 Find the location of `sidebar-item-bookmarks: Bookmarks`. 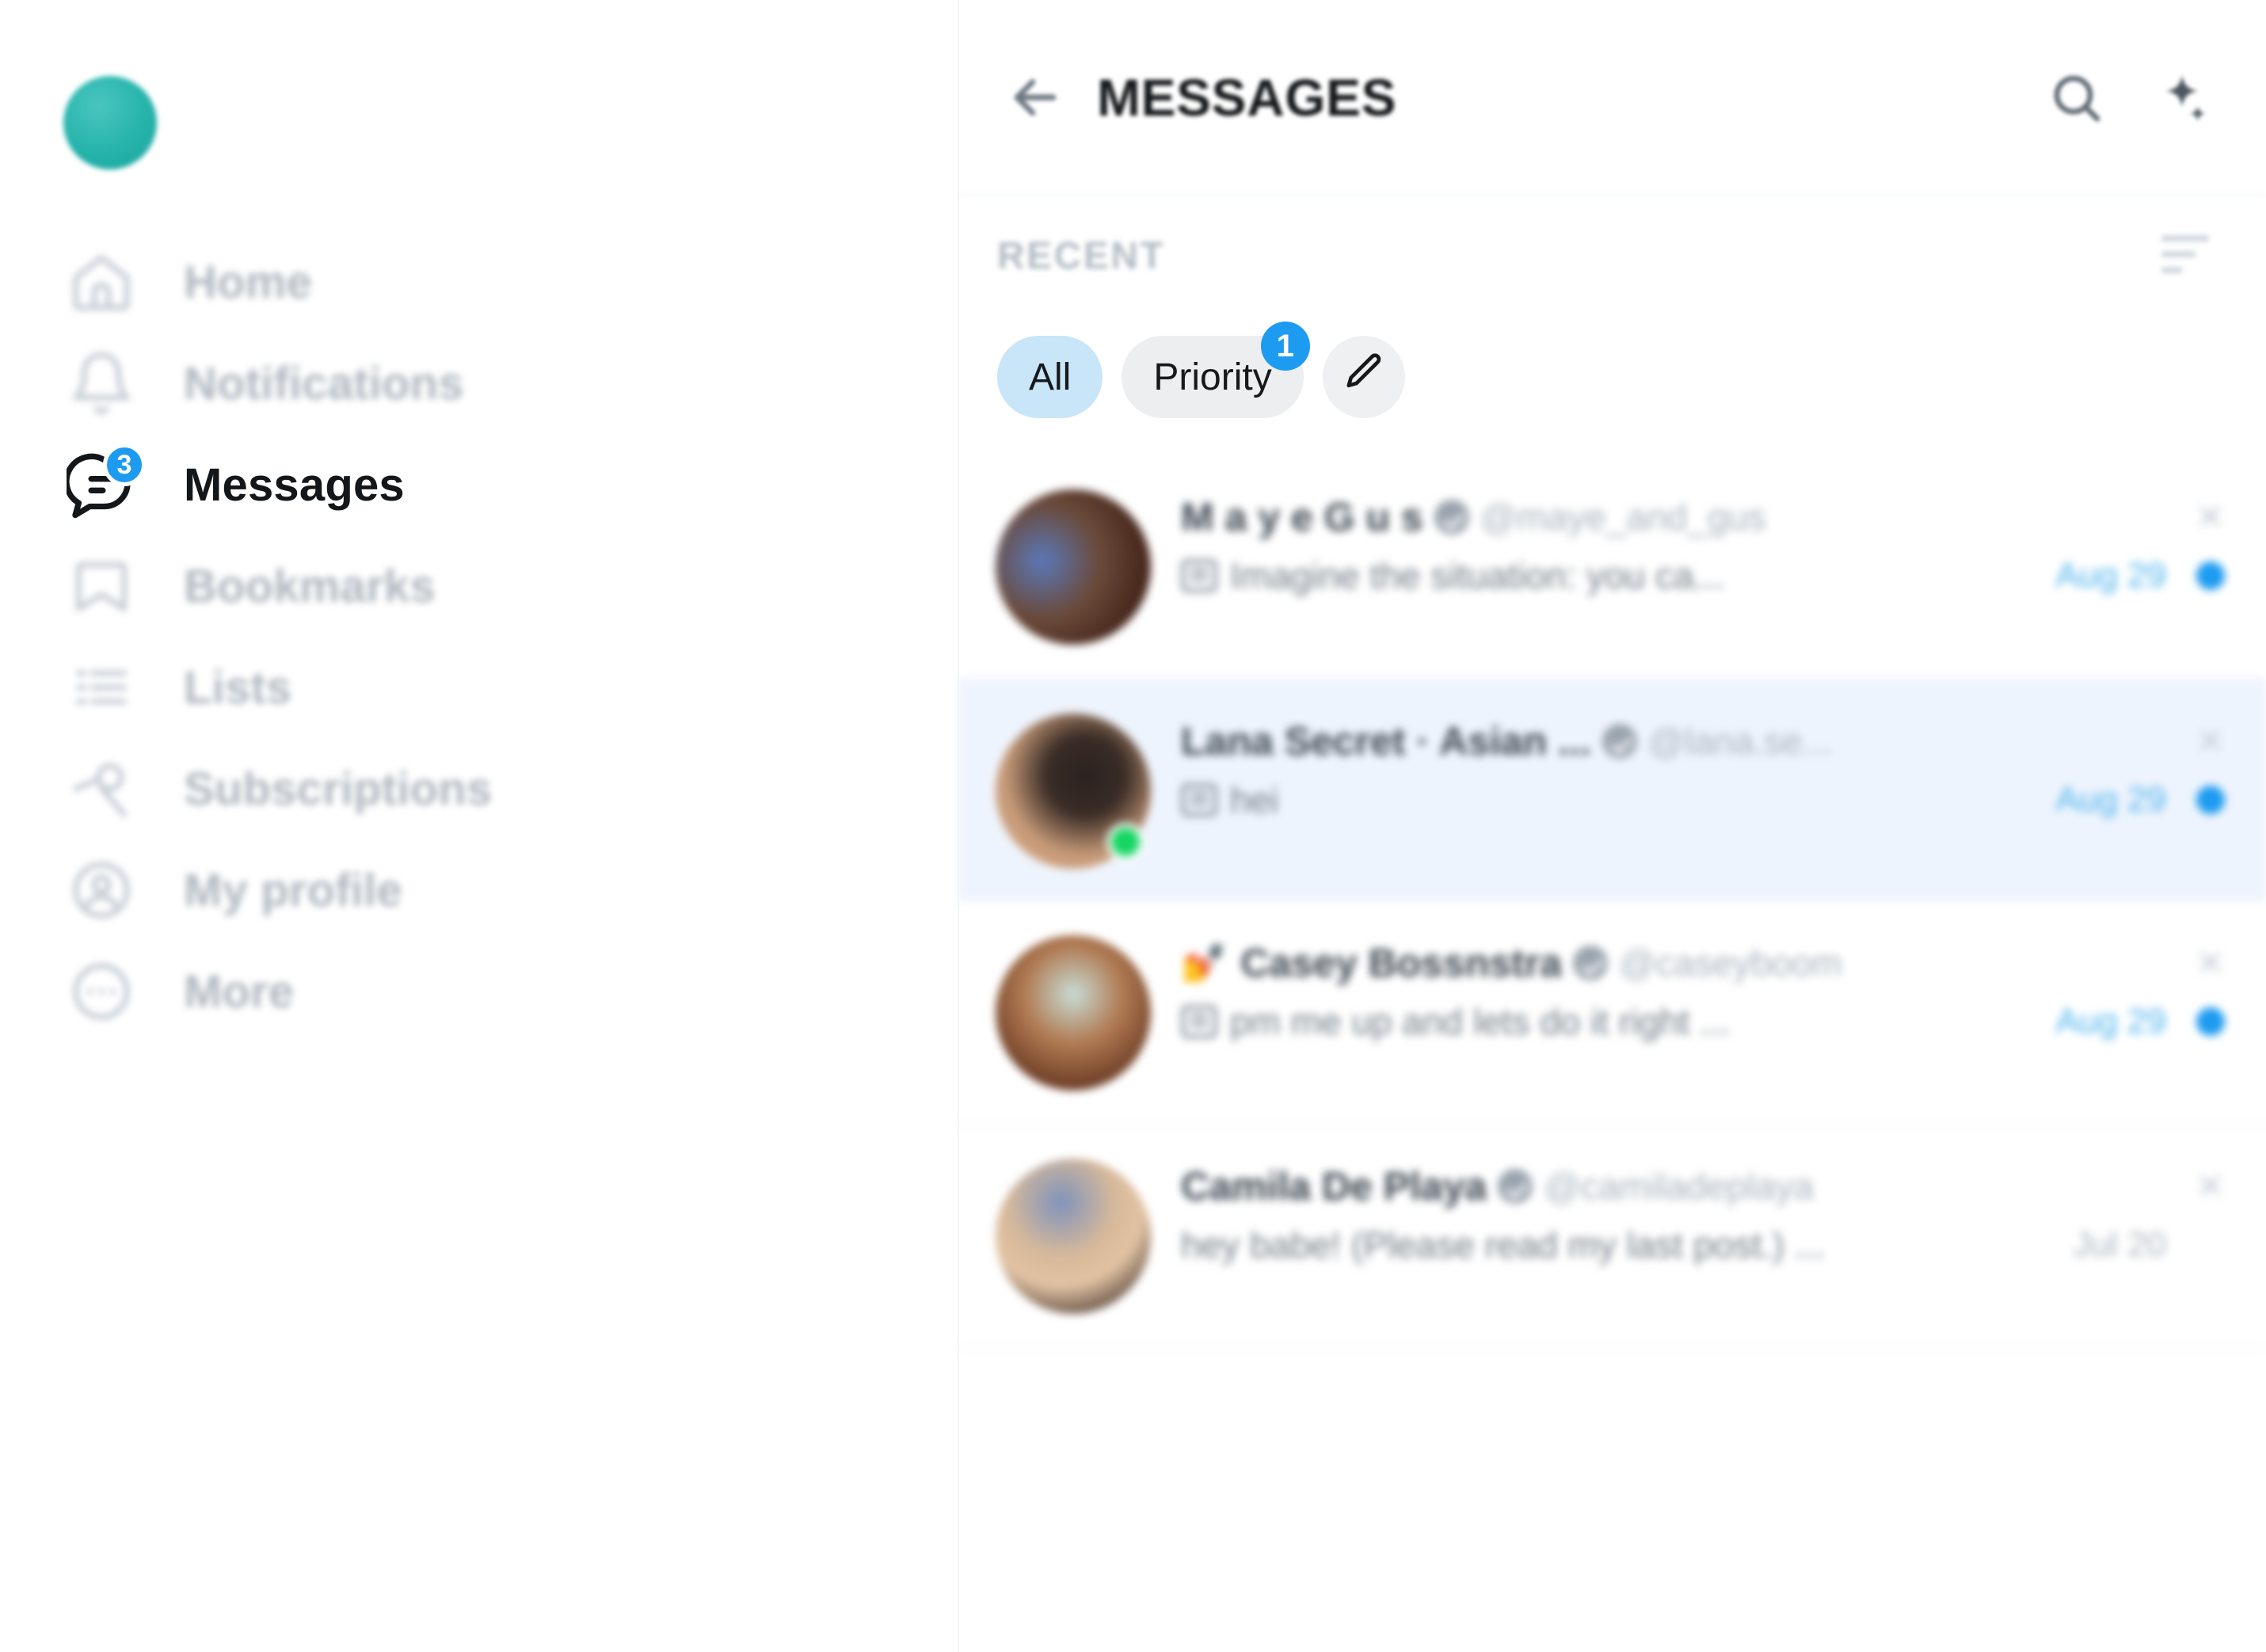

sidebar-item-bookmarks: Bookmarks is located at coordinates (506, 586).